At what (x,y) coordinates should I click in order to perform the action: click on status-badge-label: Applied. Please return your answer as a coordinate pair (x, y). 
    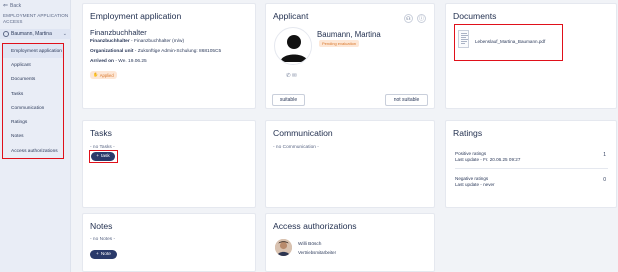
    Looking at the image, I should click on (106, 75).